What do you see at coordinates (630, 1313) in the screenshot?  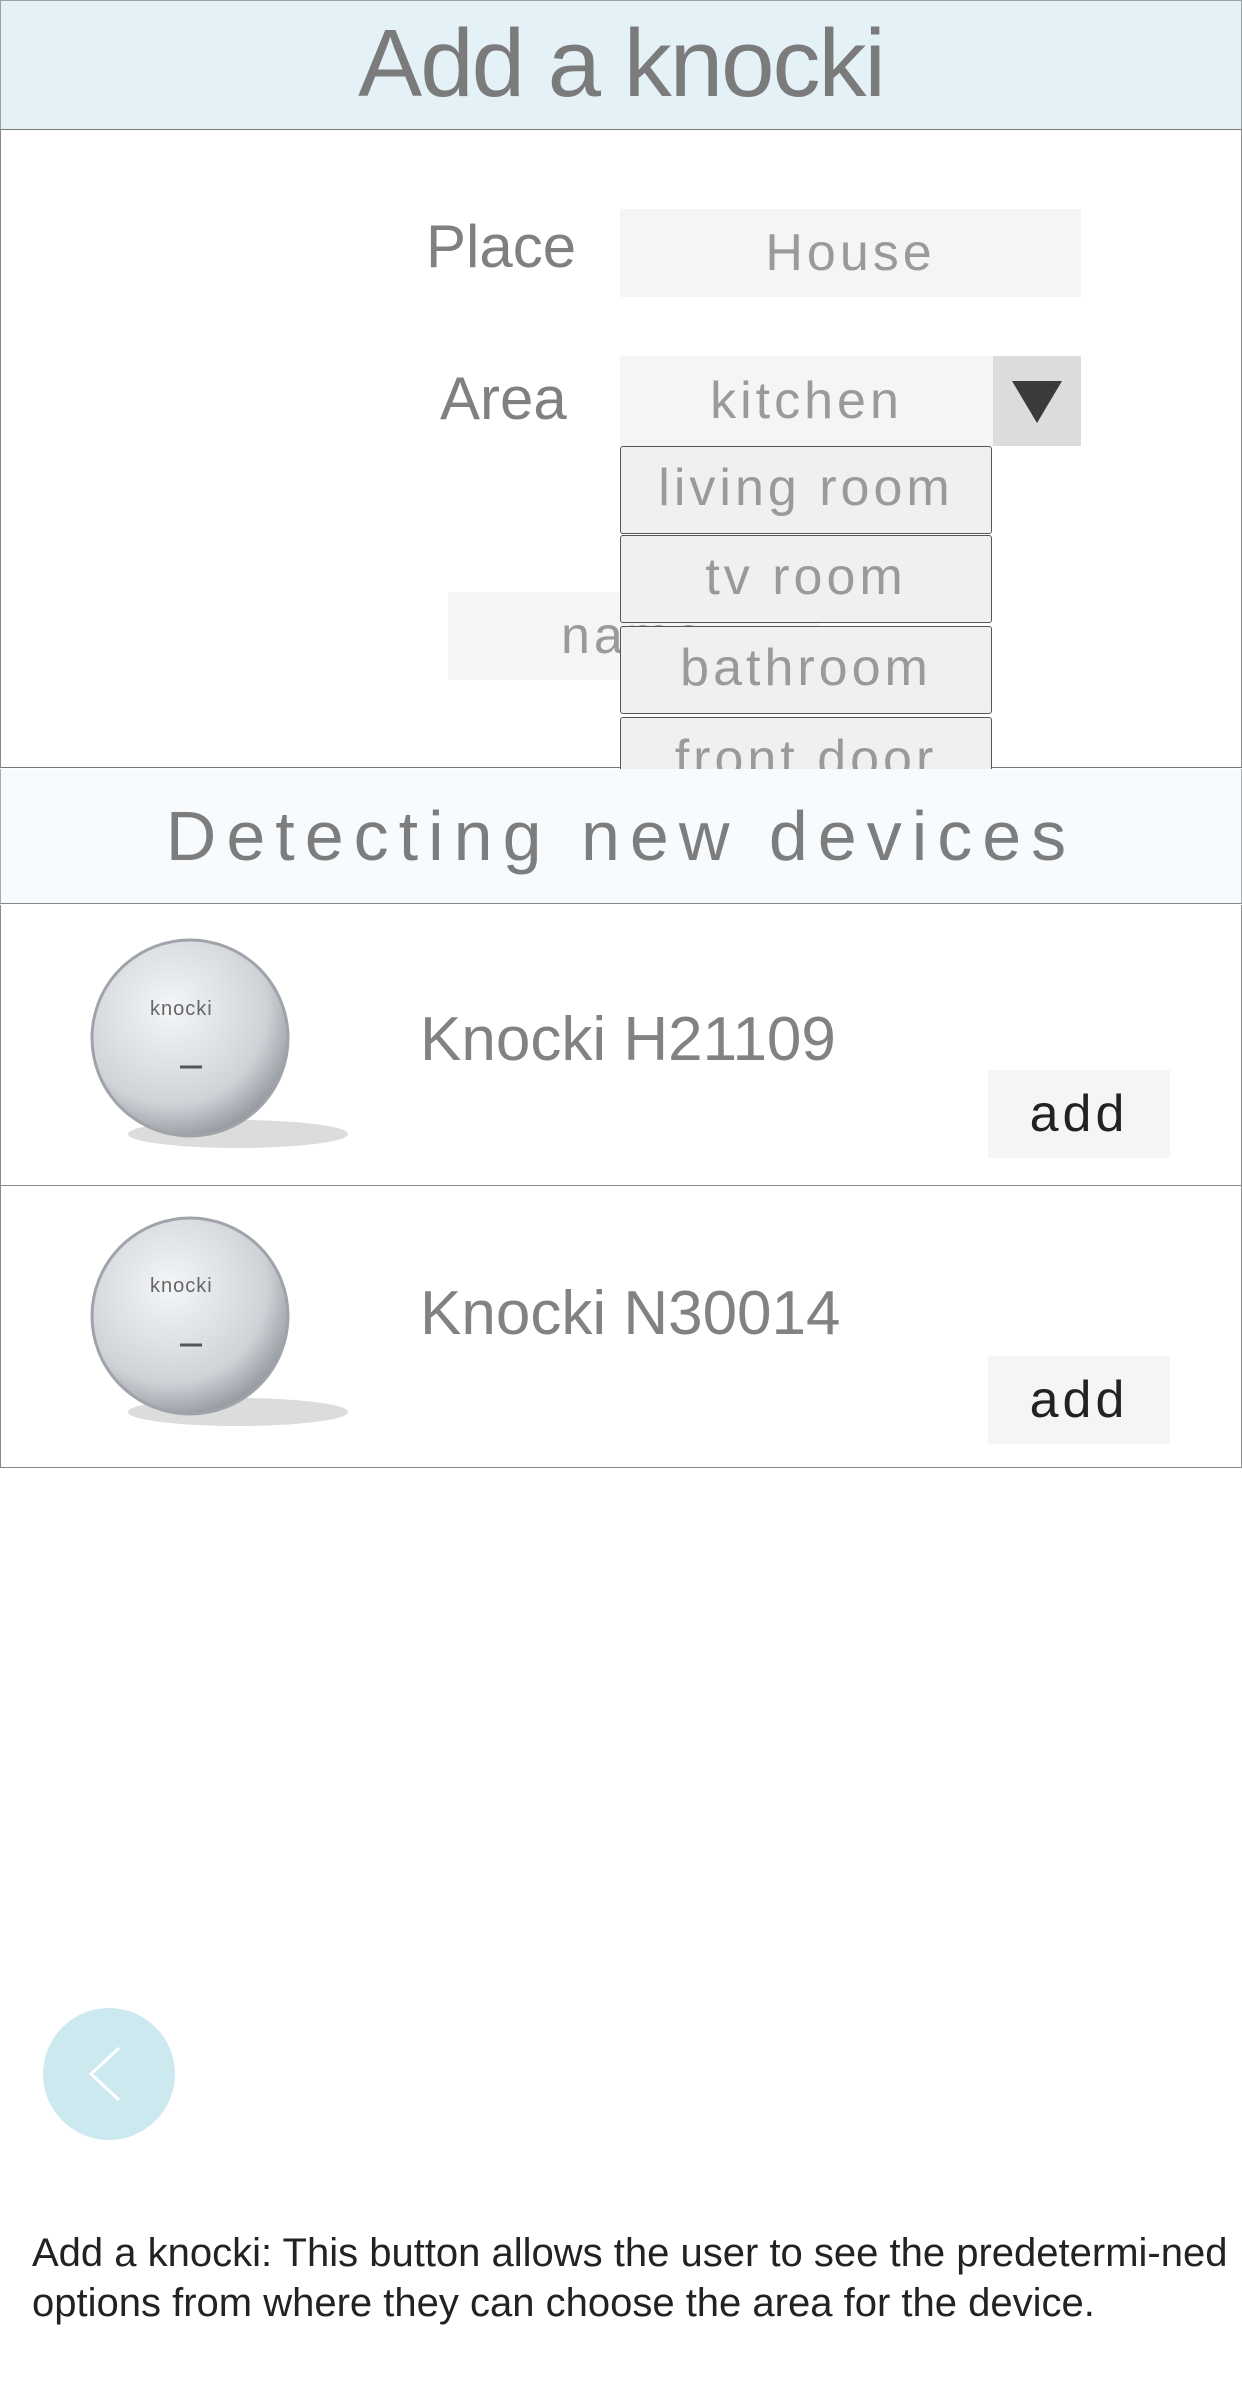 I see `device-name: Knocki N30014` at bounding box center [630, 1313].